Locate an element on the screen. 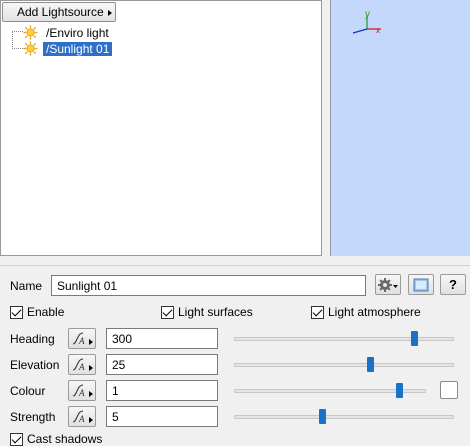 The image size is (470, 446). add-lightsource-label: Add Lightsource is located at coordinates (60, 12).